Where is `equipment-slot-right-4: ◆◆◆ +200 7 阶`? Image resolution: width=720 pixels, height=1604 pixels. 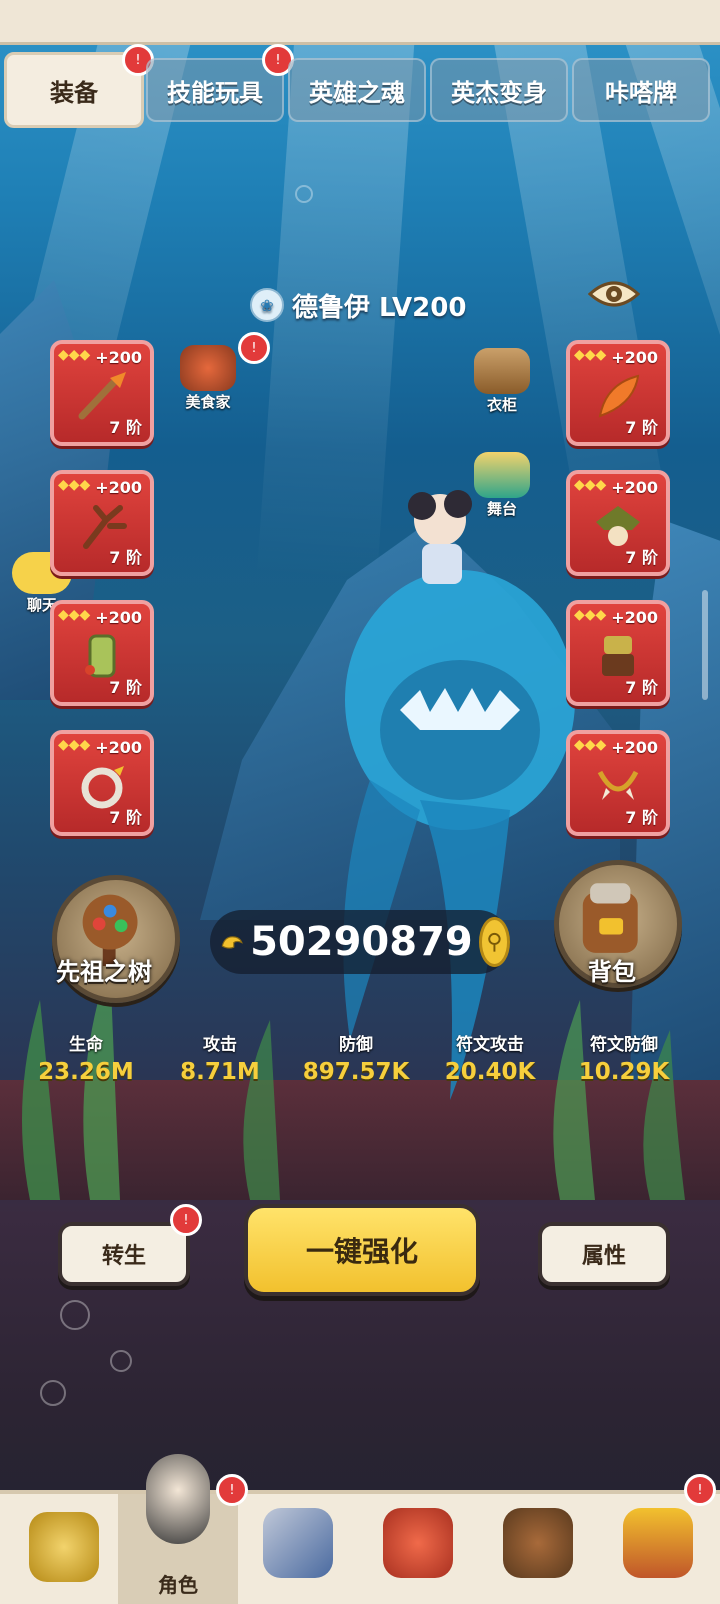
equipment-slot-right-4: ◆◆◆ +200 7 阶 is located at coordinates (618, 783).